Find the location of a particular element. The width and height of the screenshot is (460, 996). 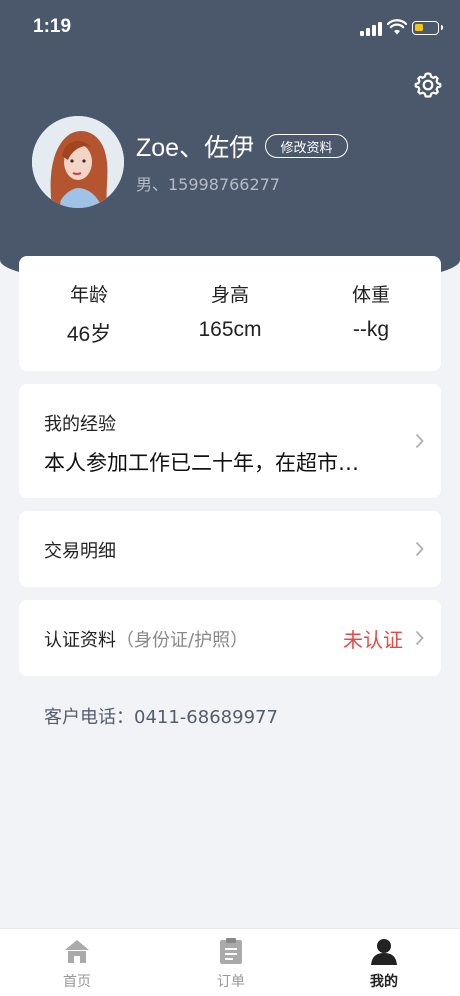

transactions-label: 交易明细 is located at coordinates (80, 551).